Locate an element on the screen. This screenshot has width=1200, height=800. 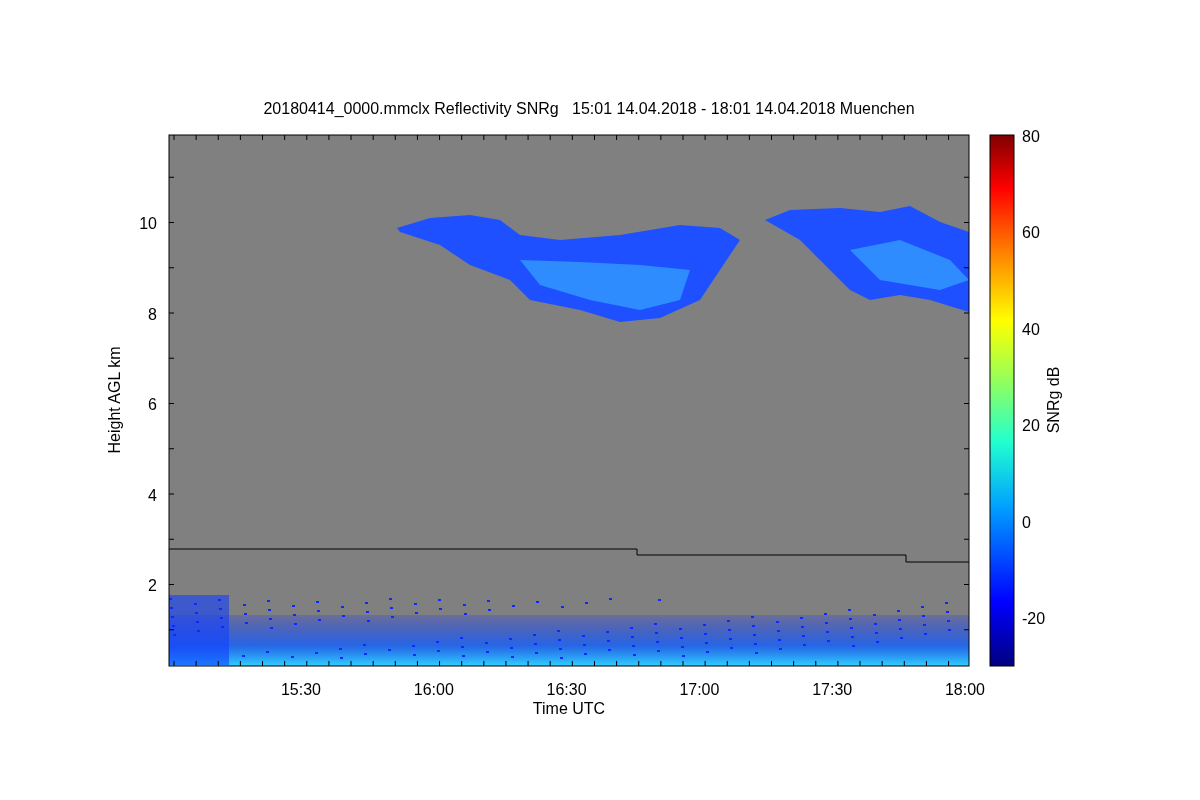
y-axis-tick-label: 10 is located at coordinates (148, 223).